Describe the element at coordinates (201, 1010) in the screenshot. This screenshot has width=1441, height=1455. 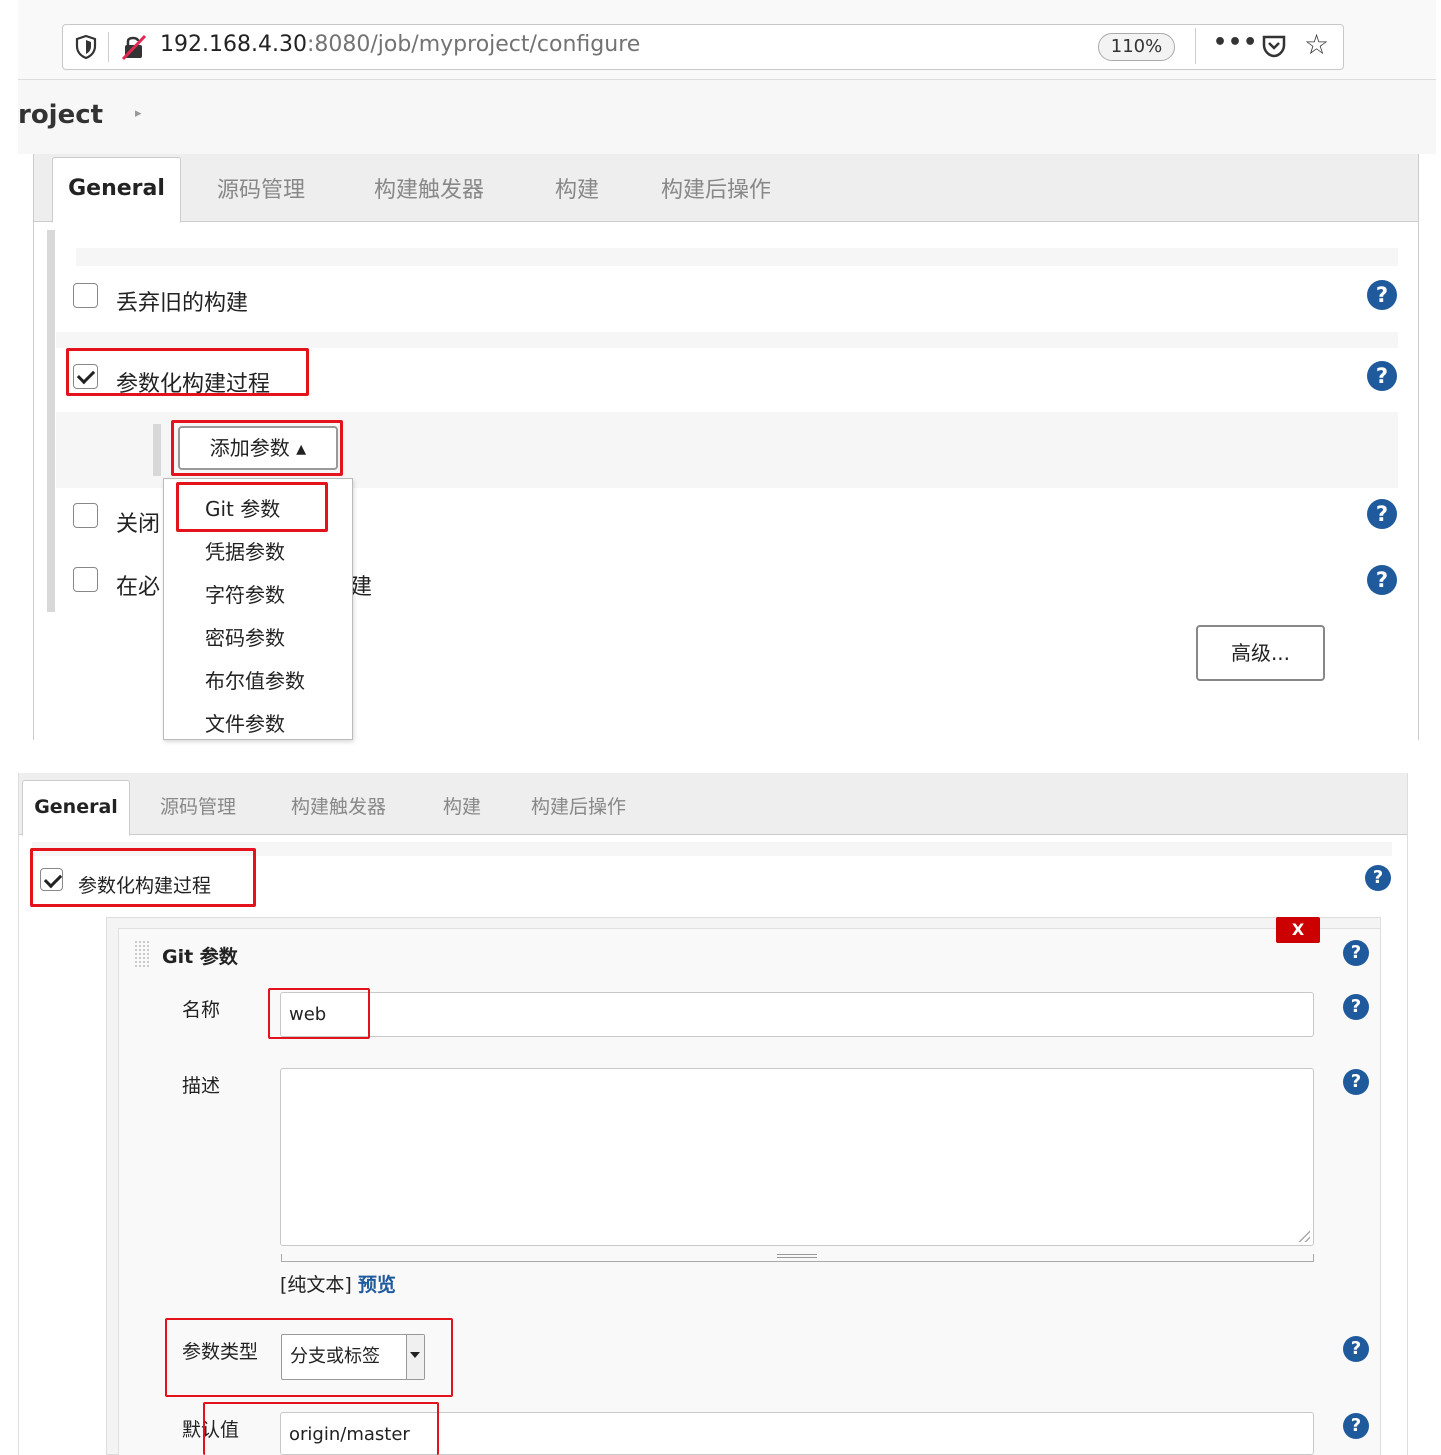
I see `name-label: 名称` at that location.